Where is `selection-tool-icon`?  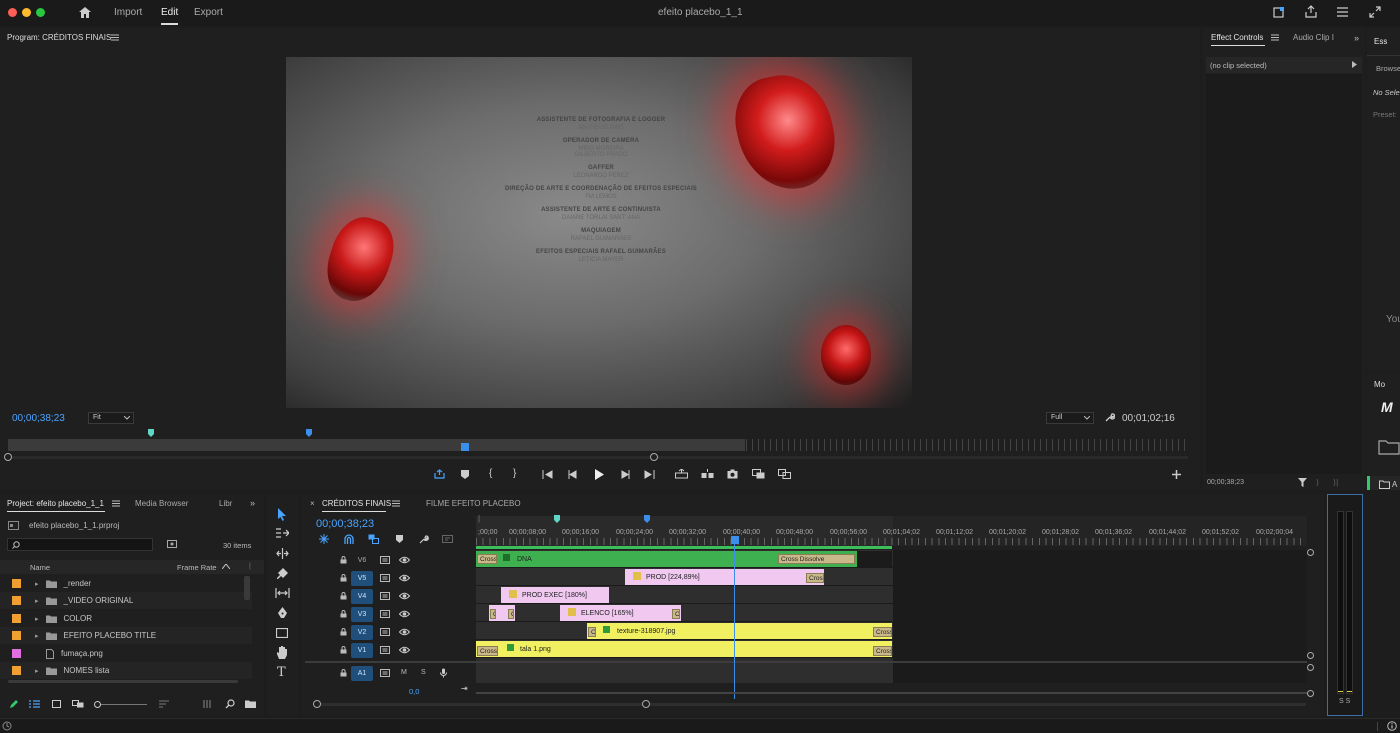 selection-tool-icon is located at coordinates (282, 514).